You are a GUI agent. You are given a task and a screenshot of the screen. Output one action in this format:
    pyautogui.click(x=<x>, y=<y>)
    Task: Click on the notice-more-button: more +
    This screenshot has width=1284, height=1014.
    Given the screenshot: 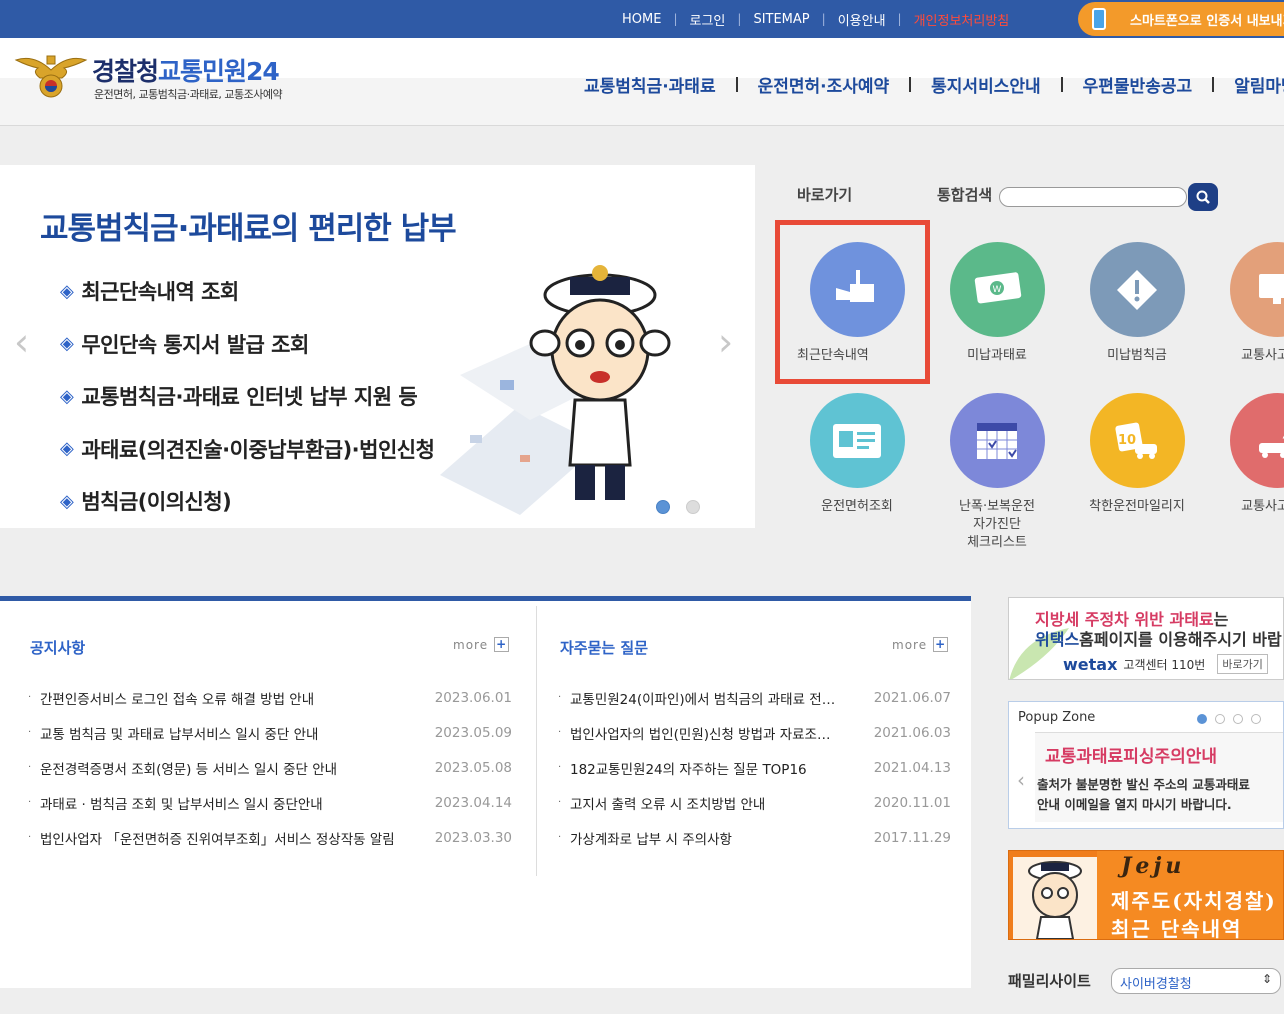 What is the action you would take?
    pyautogui.click(x=481, y=644)
    